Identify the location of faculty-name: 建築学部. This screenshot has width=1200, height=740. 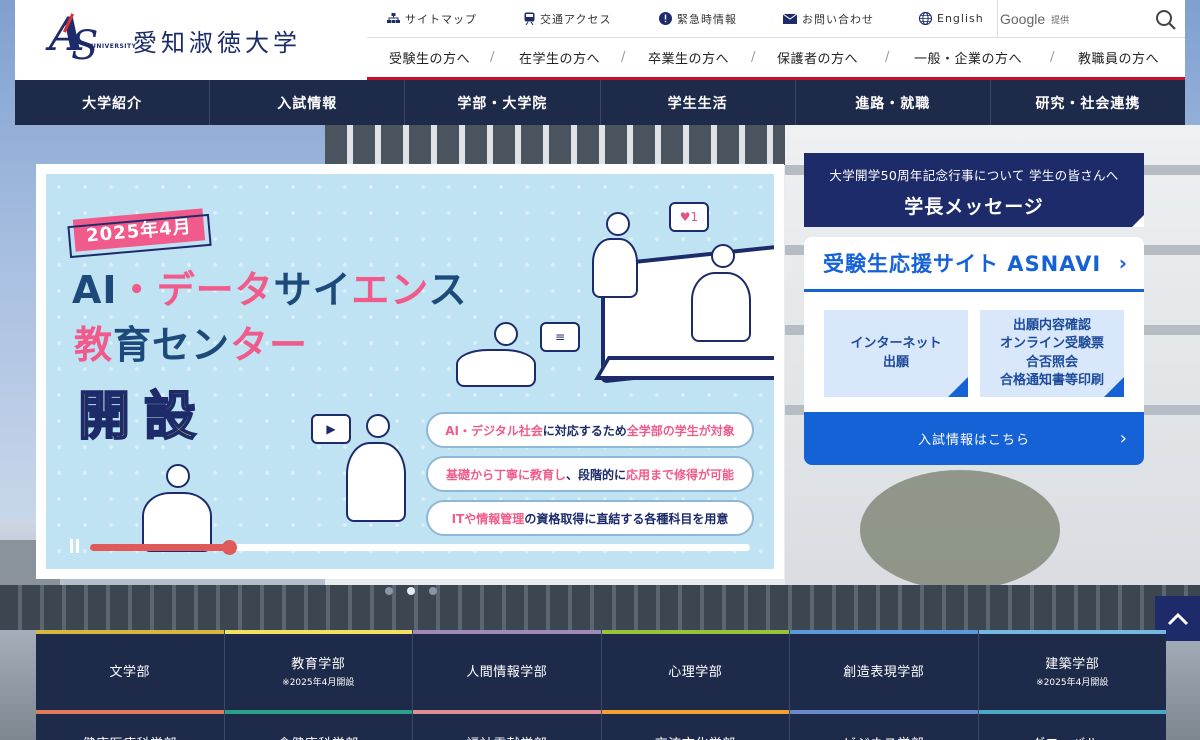
(1072, 664).